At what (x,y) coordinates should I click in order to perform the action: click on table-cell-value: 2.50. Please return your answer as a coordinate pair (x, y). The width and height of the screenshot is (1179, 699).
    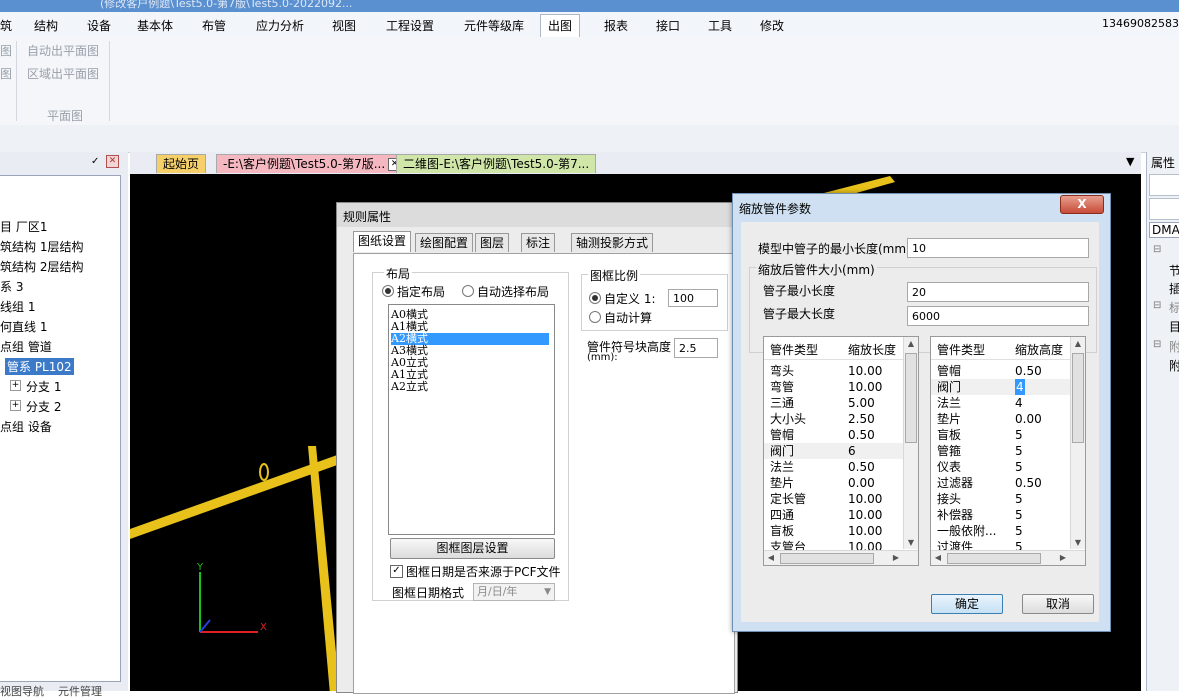
    Looking at the image, I should click on (861, 419).